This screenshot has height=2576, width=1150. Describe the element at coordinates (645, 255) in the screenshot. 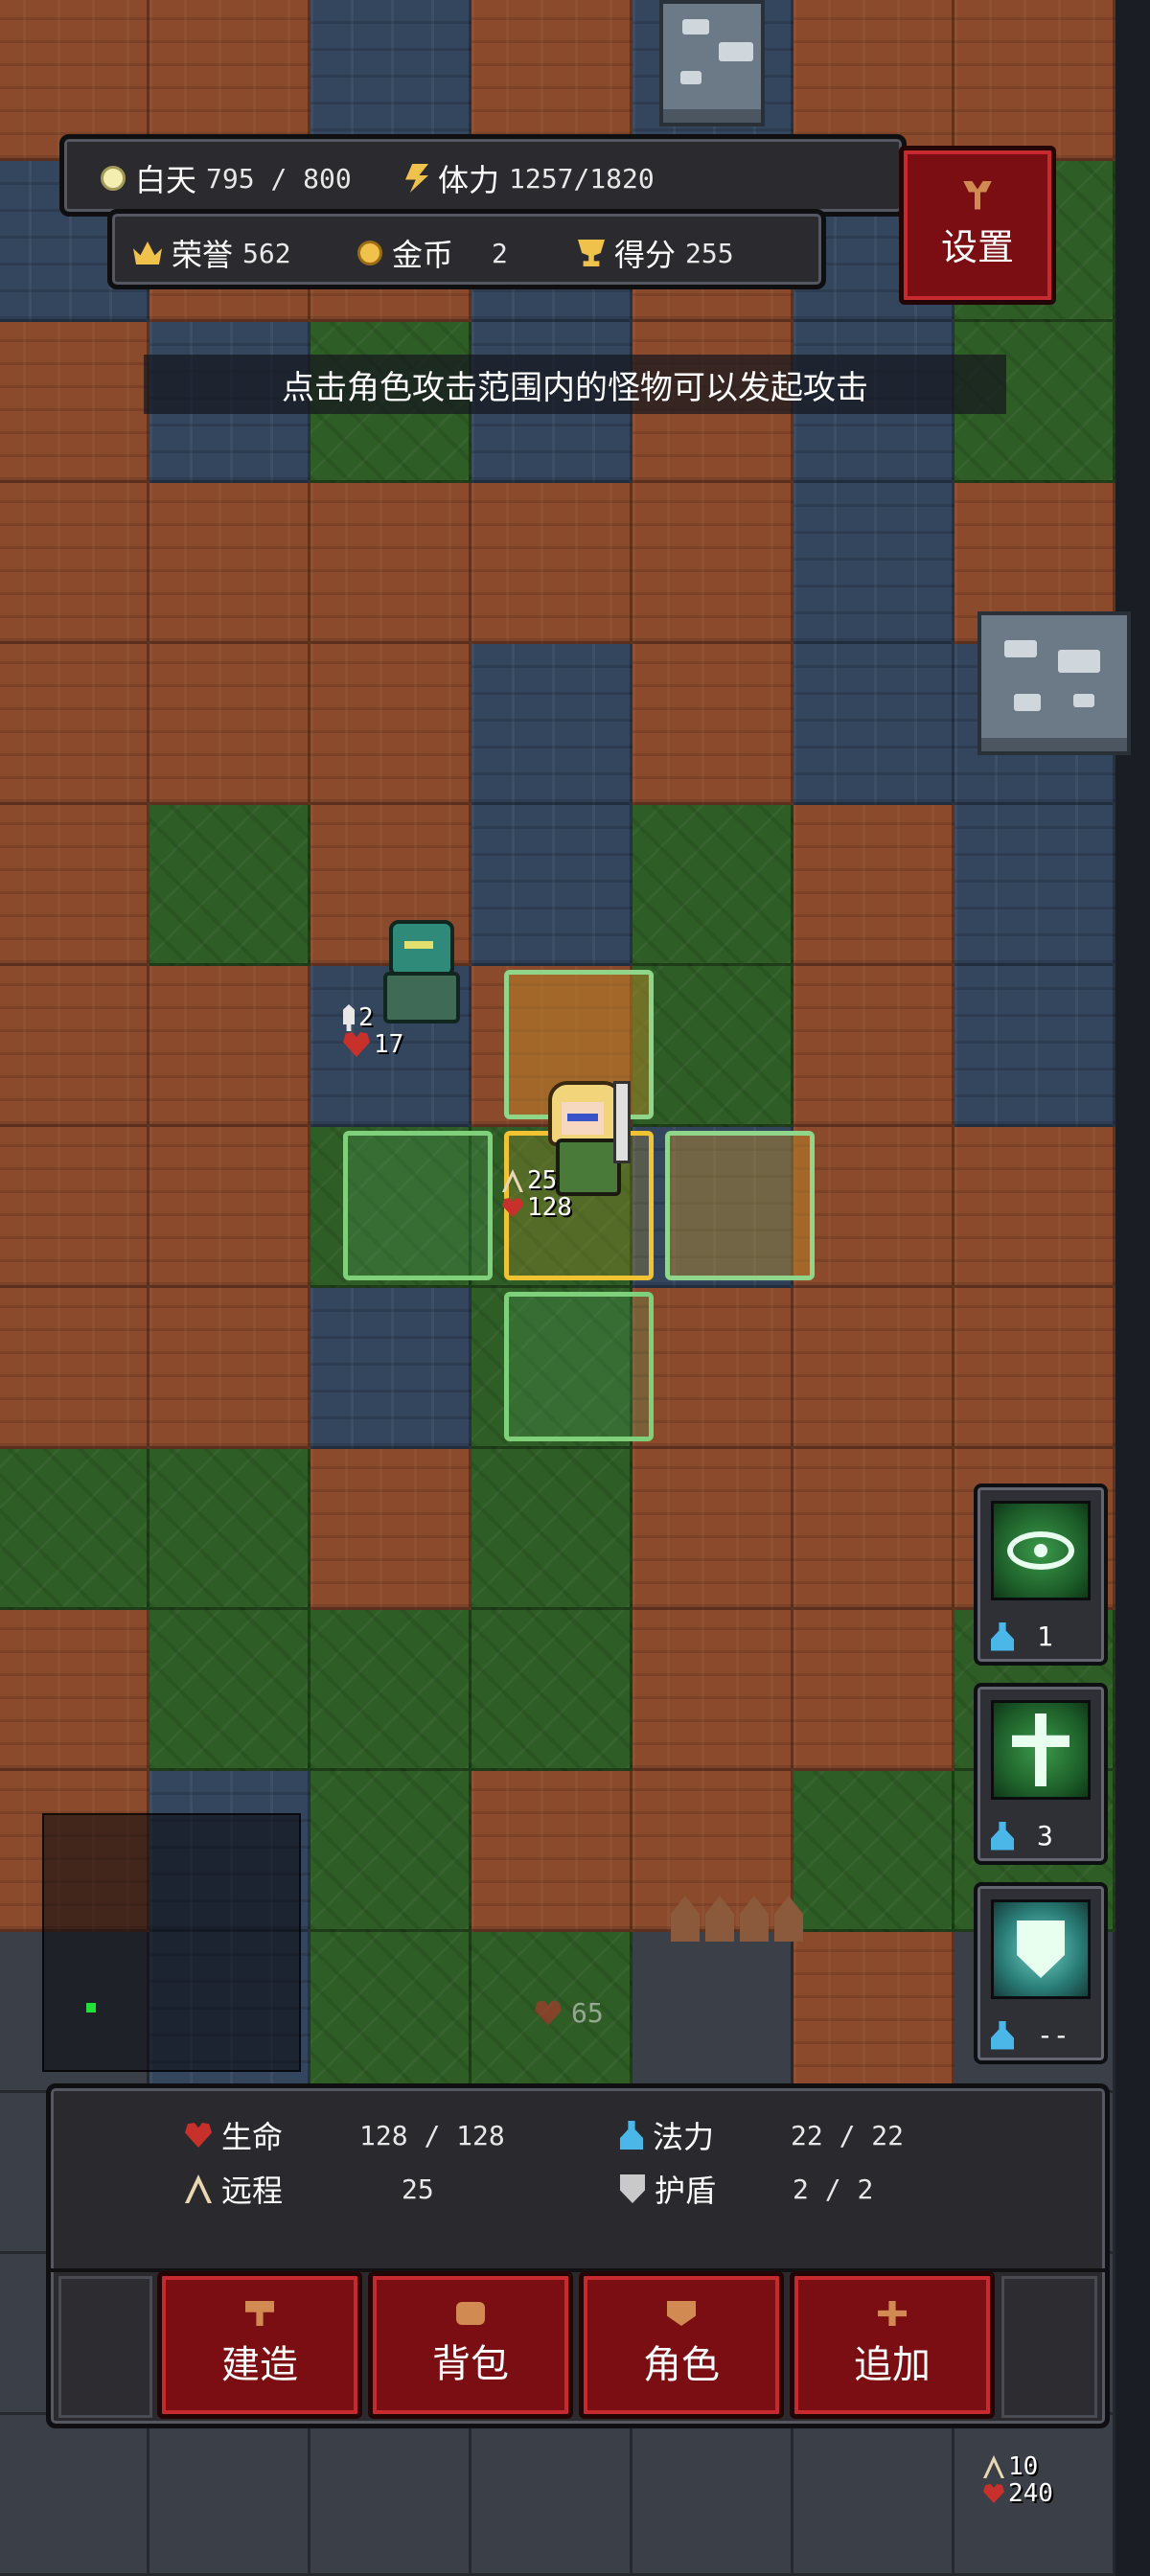

I see `score-label: 得分` at that location.